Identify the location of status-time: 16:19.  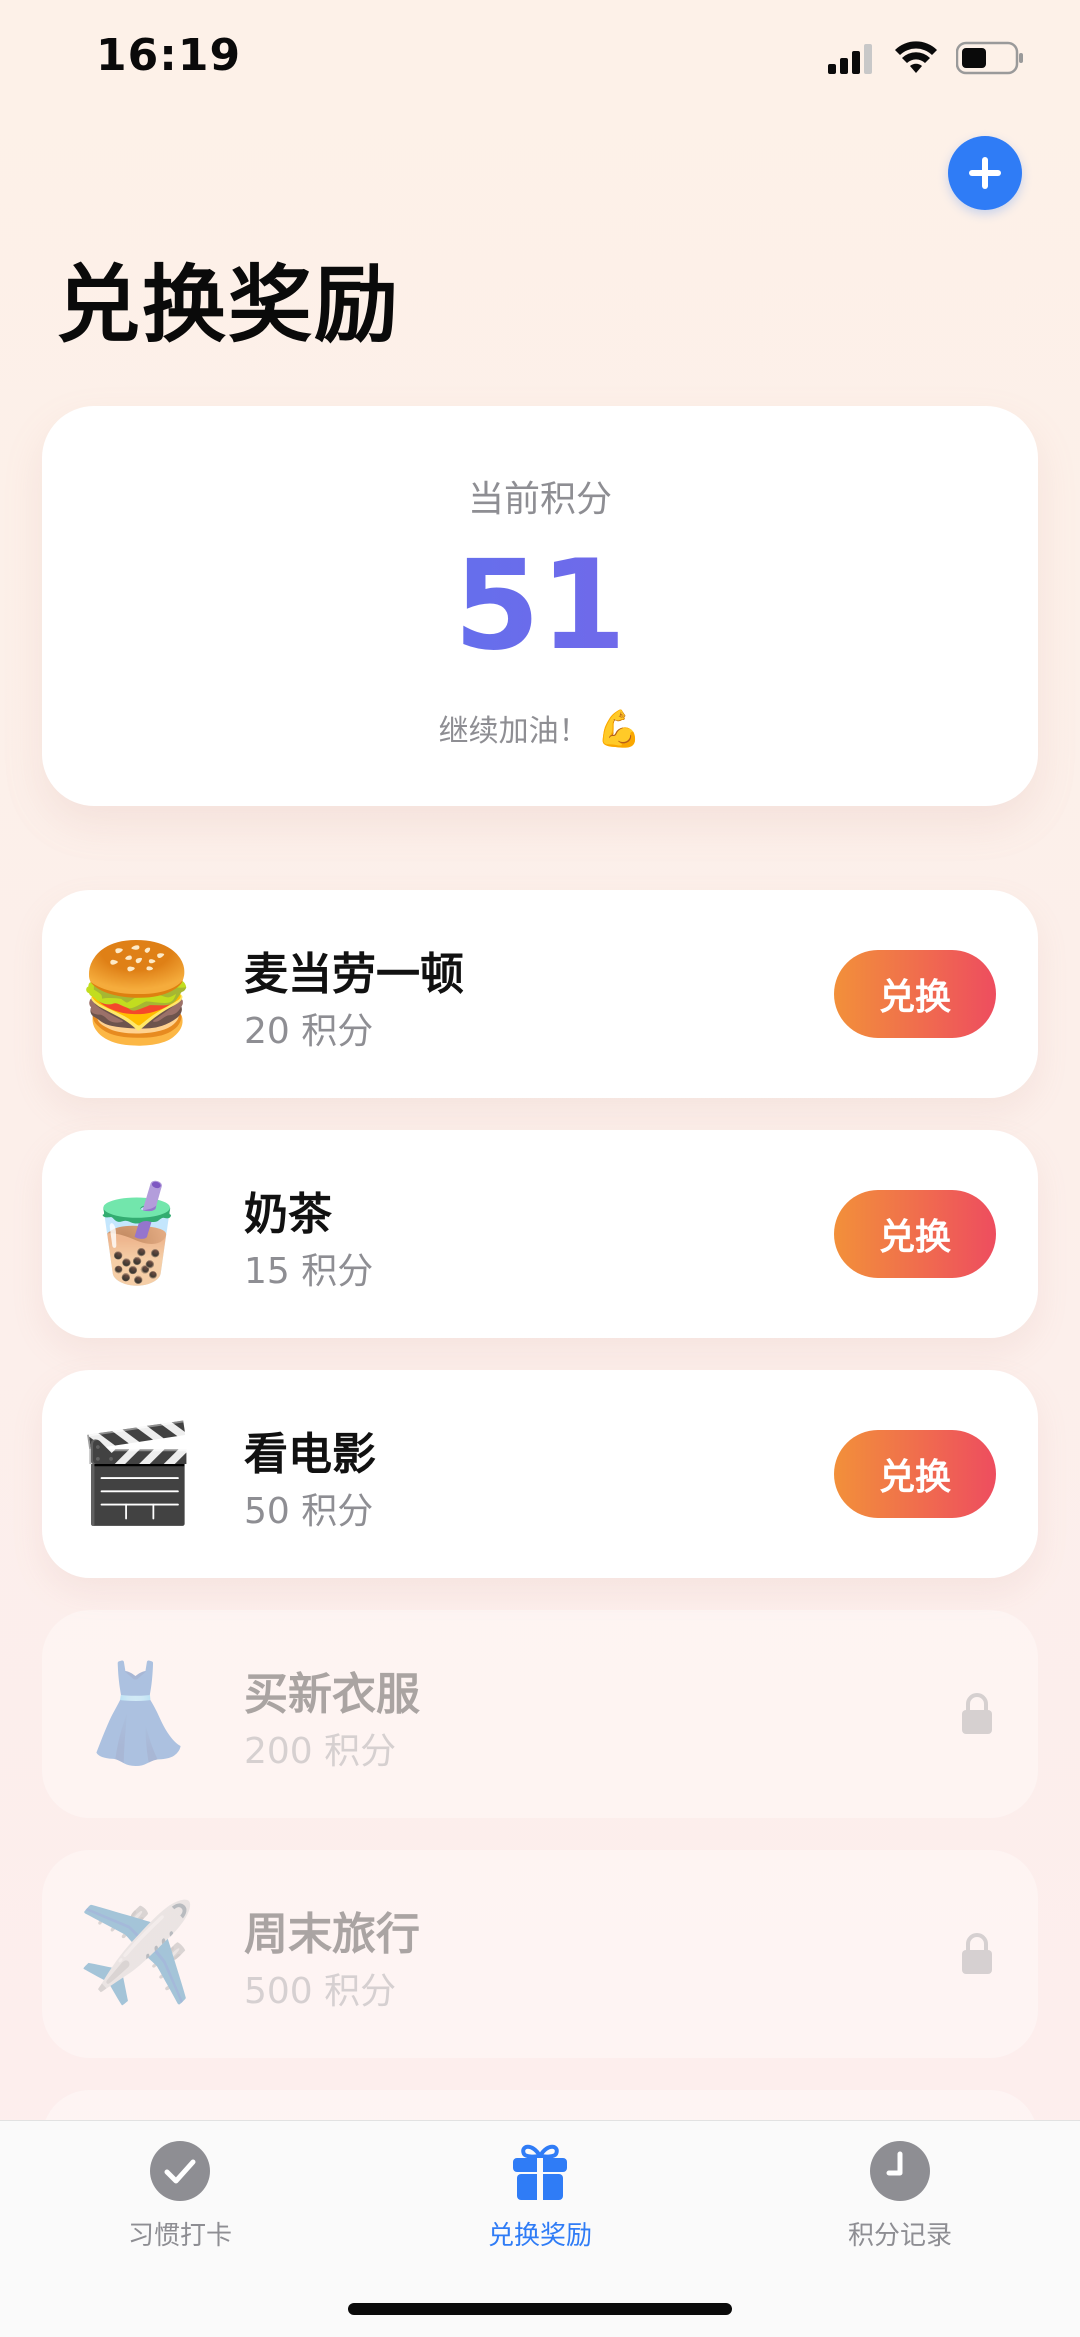
(169, 55).